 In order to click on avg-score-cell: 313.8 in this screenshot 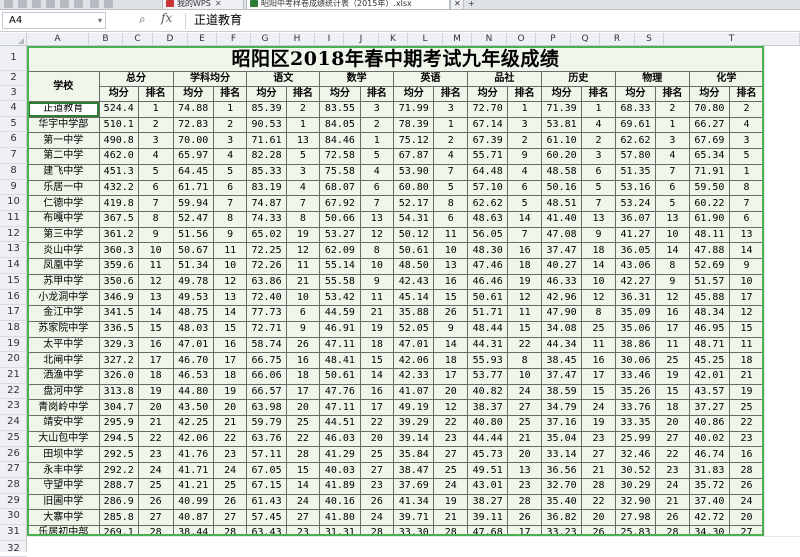, I will do `click(118, 392)`.